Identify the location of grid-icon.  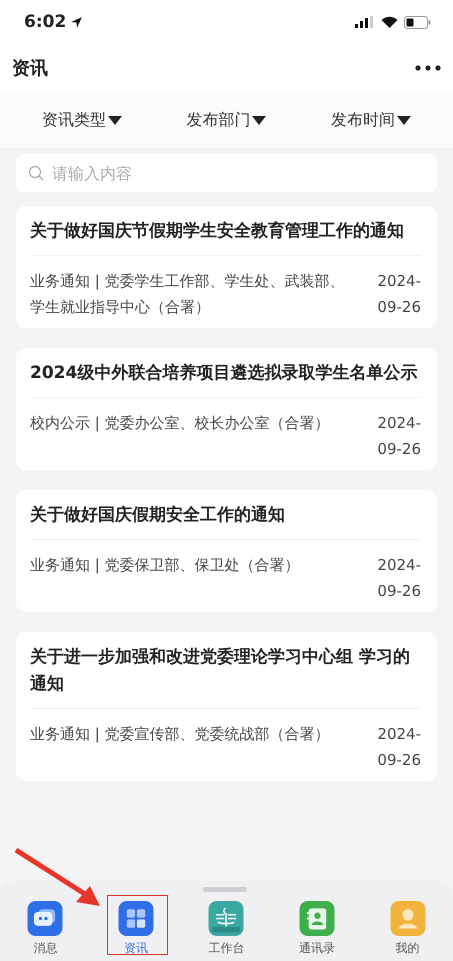
(135, 918).